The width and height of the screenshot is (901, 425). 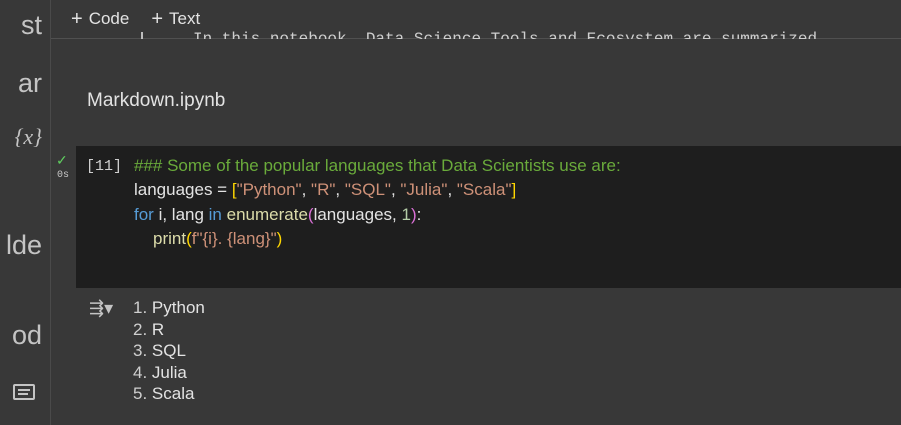 What do you see at coordinates (62, 160) in the screenshot?
I see `run-success-check-icon: ✓` at bounding box center [62, 160].